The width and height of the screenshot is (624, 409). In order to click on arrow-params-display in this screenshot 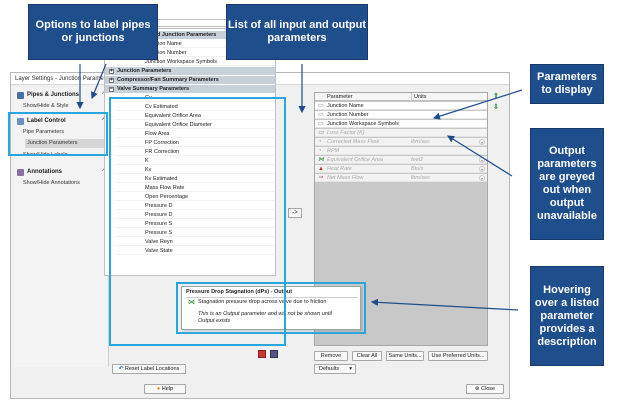, I will do `click(477, 104)`.